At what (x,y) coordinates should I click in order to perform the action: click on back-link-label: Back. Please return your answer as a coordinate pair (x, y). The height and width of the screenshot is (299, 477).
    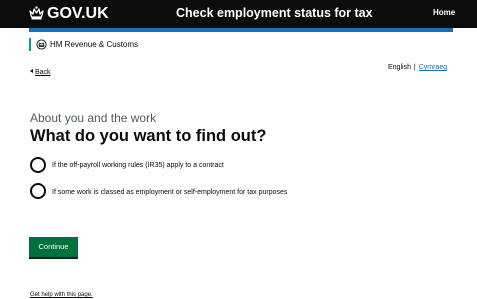
    Looking at the image, I should click on (43, 72).